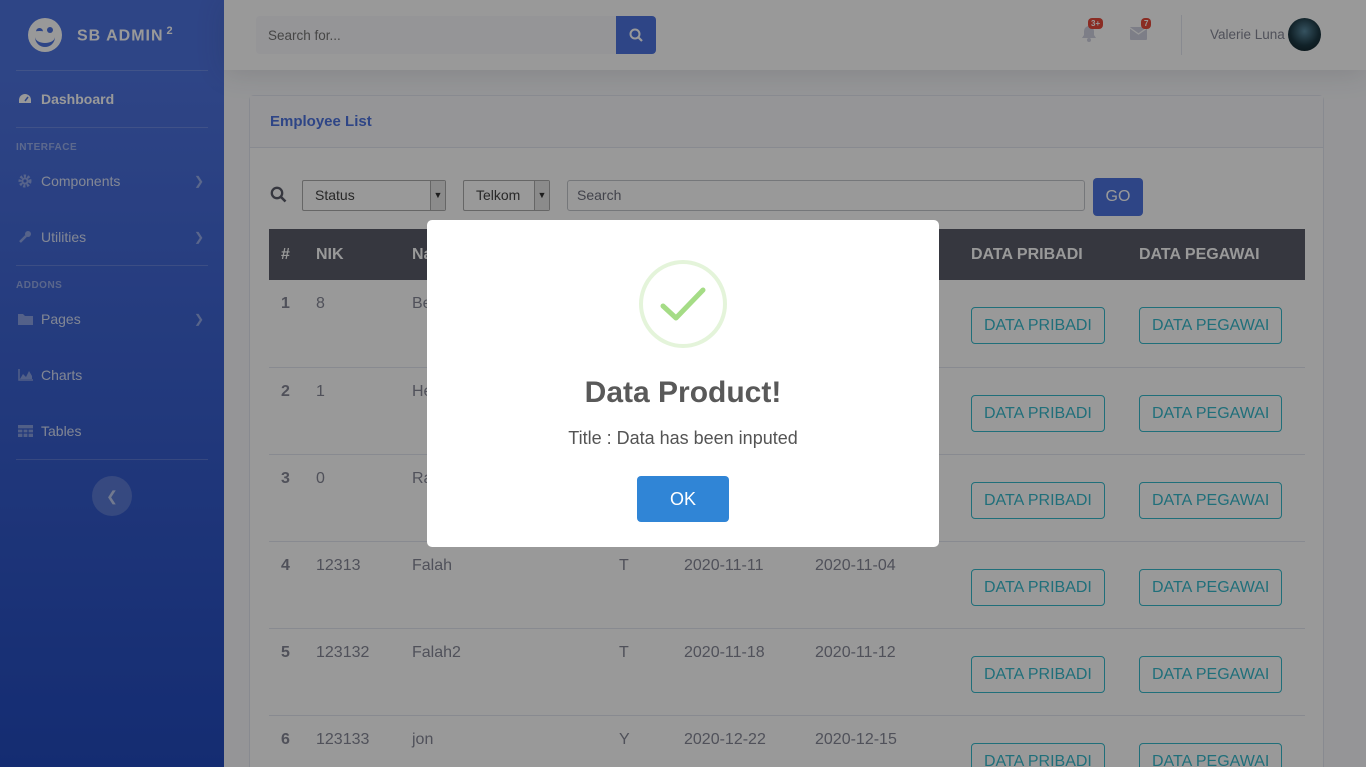  I want to click on ok-button: OK, so click(683, 499).